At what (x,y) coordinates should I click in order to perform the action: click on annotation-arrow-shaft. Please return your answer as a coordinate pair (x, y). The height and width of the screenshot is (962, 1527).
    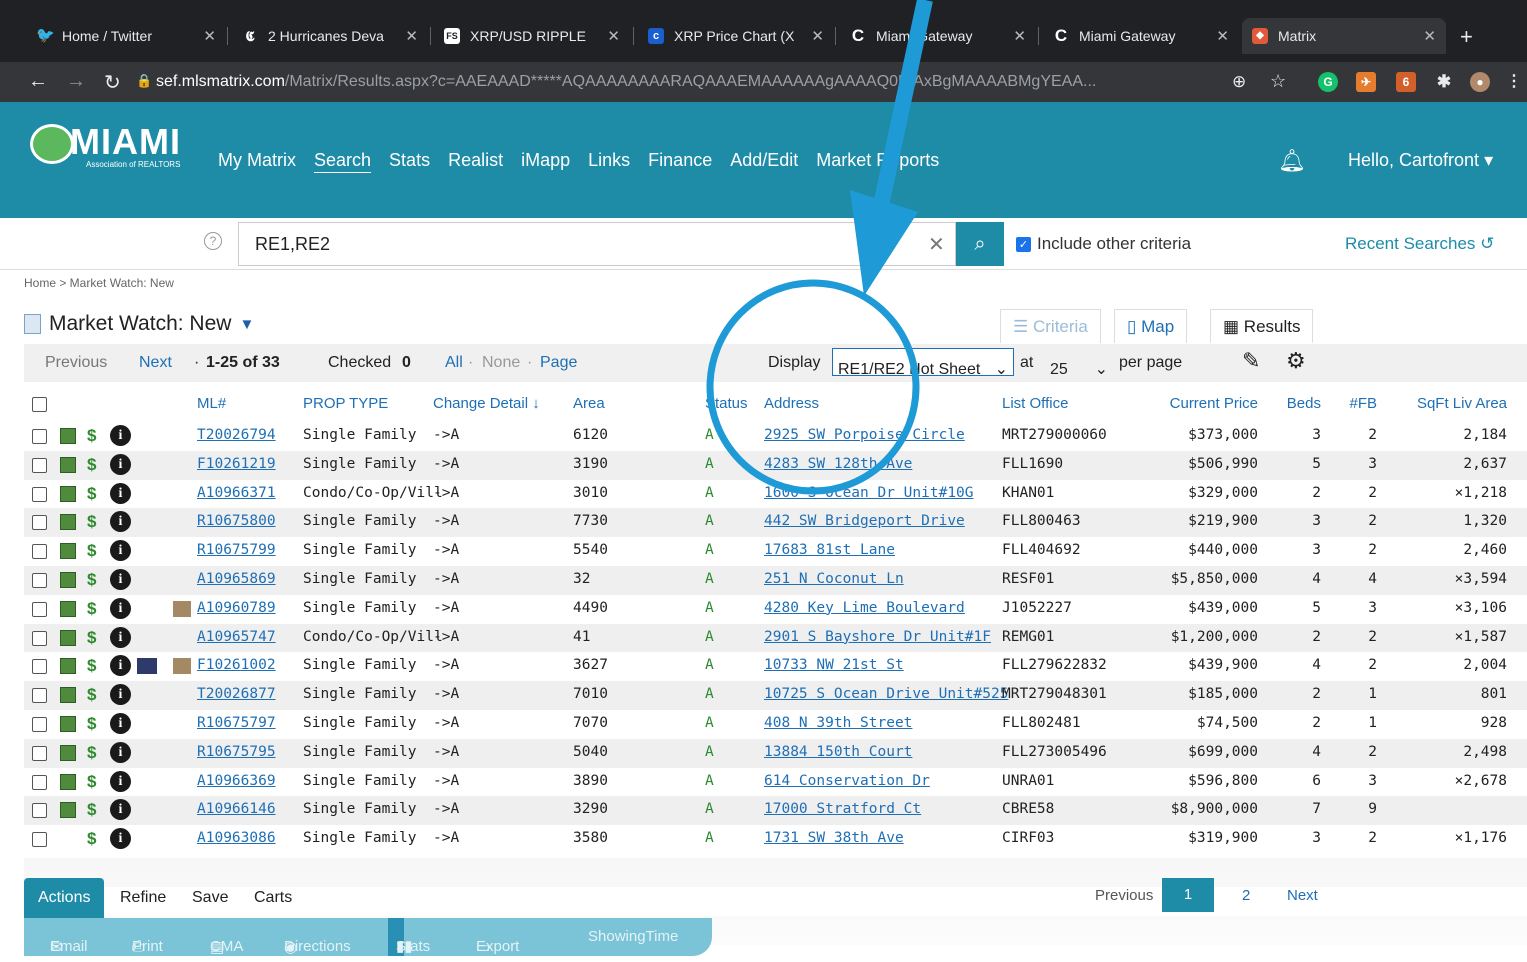
    Looking at the image, I should click on (902, 106).